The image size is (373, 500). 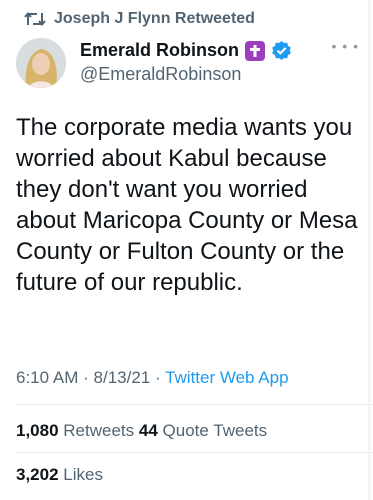 What do you see at coordinates (216, 62) in the screenshot?
I see `author-block: Emerald Robinson @EmeraldRobinson` at bounding box center [216, 62].